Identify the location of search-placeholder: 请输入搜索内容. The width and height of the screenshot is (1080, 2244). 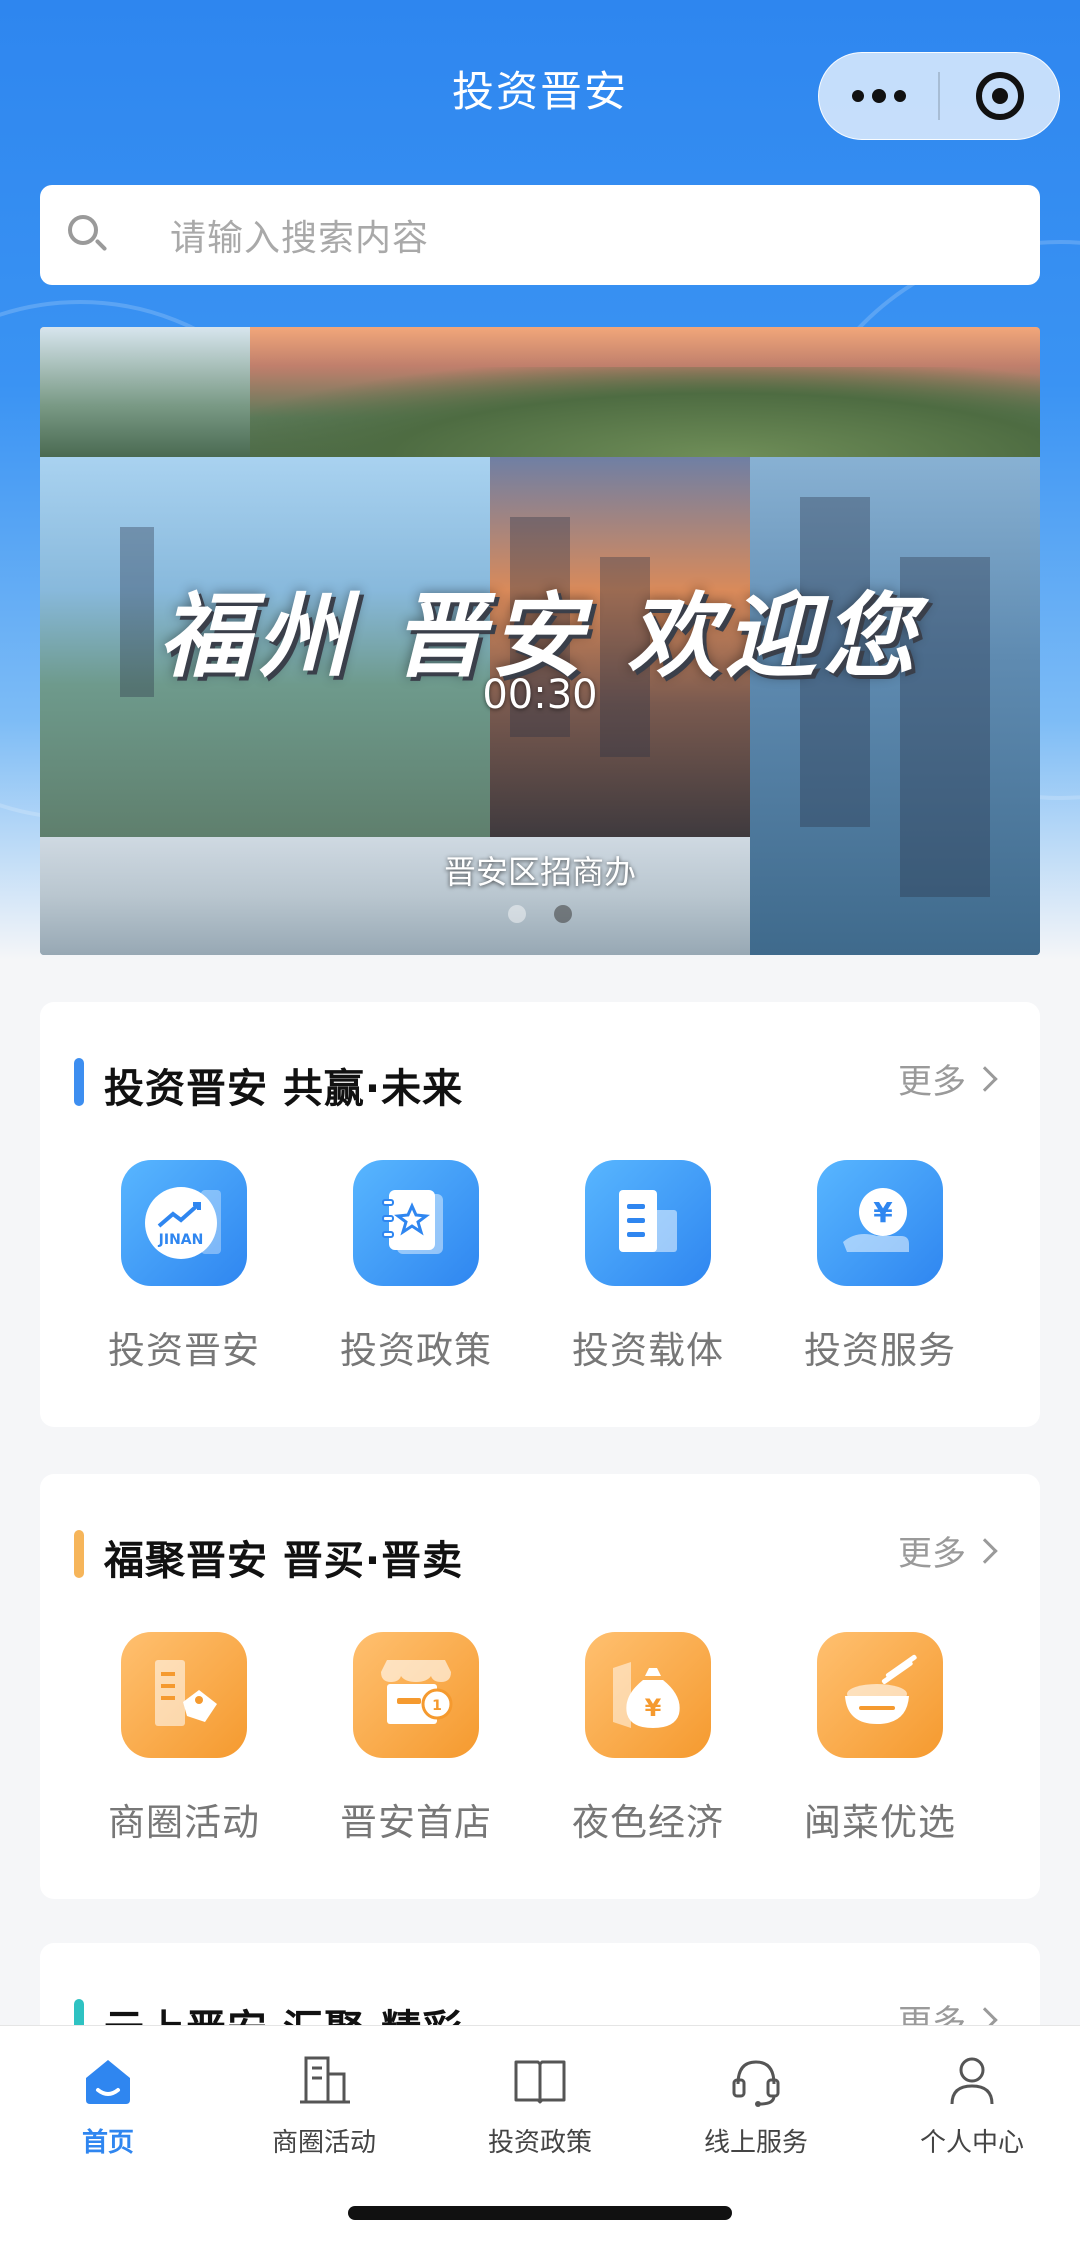
(300, 238).